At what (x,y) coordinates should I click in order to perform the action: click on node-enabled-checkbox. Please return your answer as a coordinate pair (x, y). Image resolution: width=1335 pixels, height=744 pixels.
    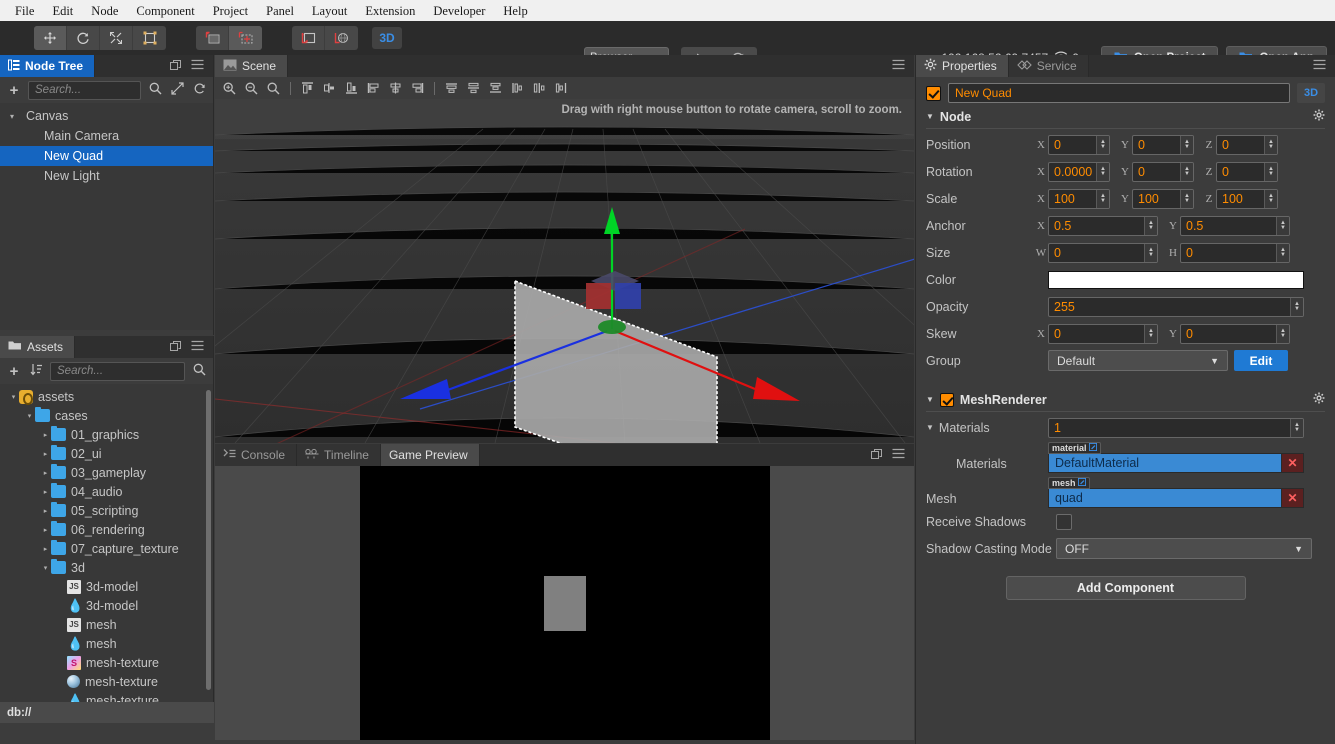
    Looking at the image, I should click on (933, 93).